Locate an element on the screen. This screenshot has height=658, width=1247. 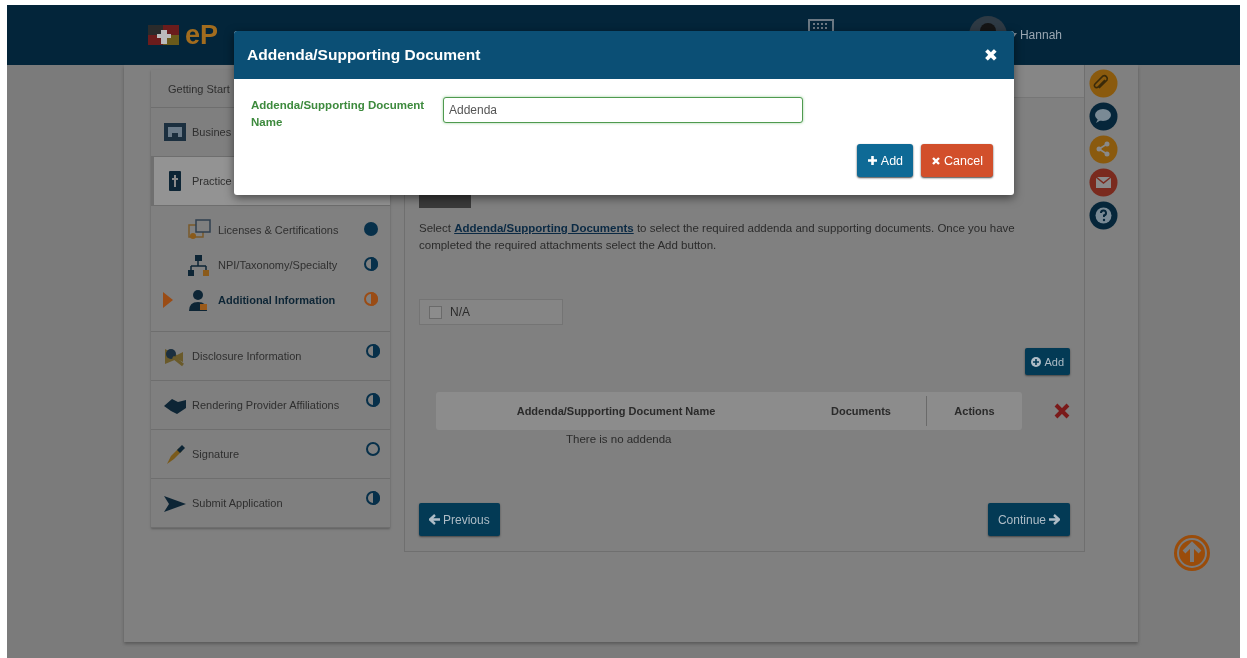
sidebar-item: Signature is located at coordinates (270, 454).